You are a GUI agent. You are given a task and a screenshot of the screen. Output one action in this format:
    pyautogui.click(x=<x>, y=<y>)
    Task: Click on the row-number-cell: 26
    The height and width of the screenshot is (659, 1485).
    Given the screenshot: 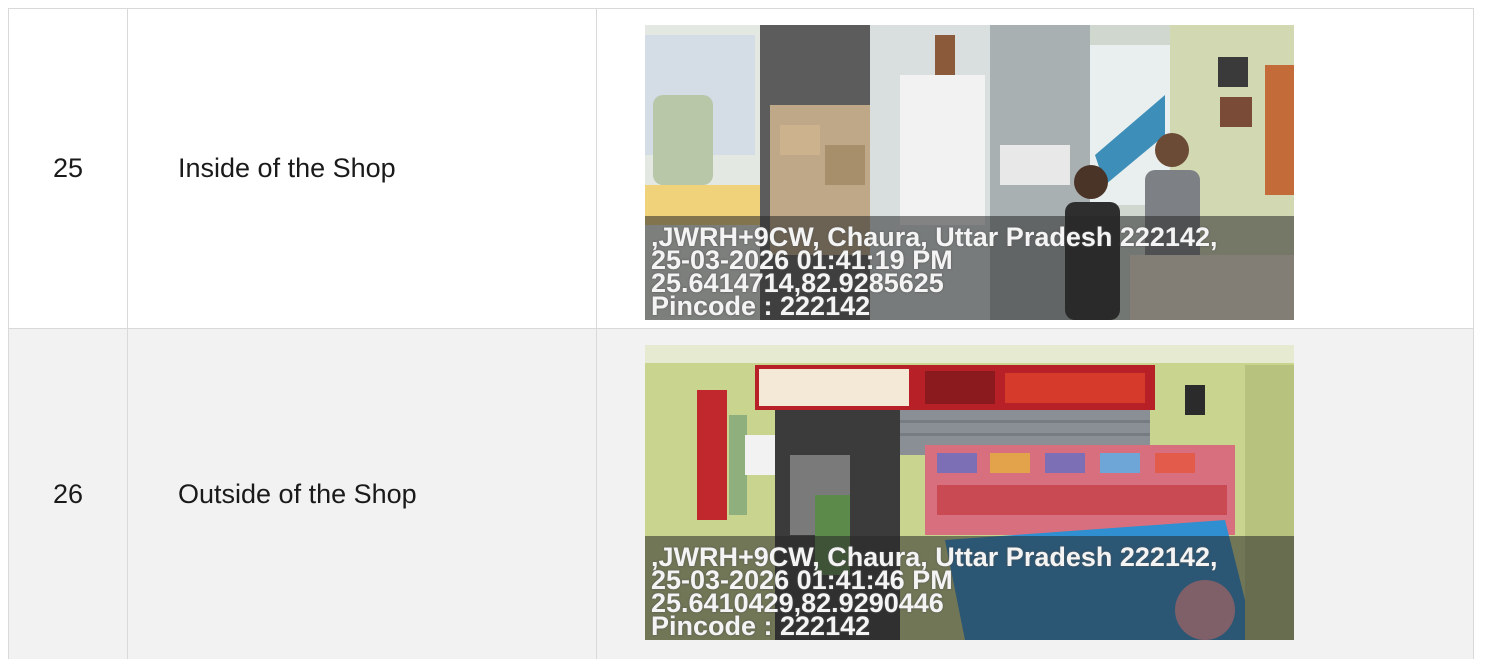 What is the action you would take?
    pyautogui.click(x=68, y=494)
    